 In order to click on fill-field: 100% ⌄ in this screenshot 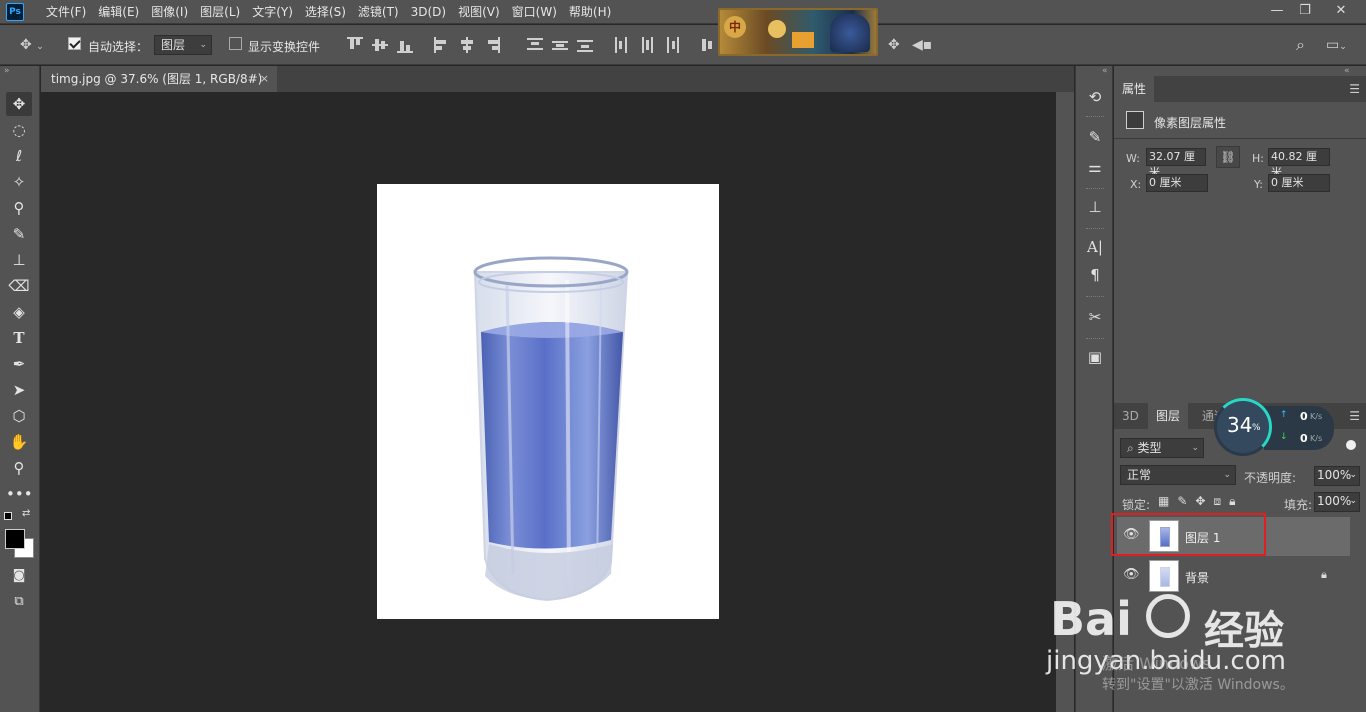, I will do `click(1337, 502)`.